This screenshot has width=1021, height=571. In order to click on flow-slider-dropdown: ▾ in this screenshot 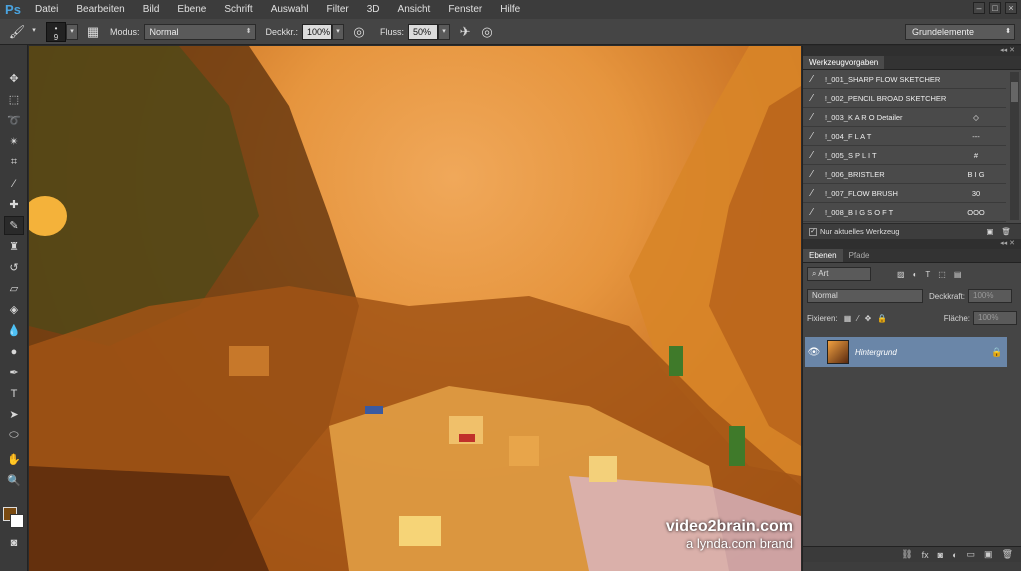, I will do `click(444, 31)`.